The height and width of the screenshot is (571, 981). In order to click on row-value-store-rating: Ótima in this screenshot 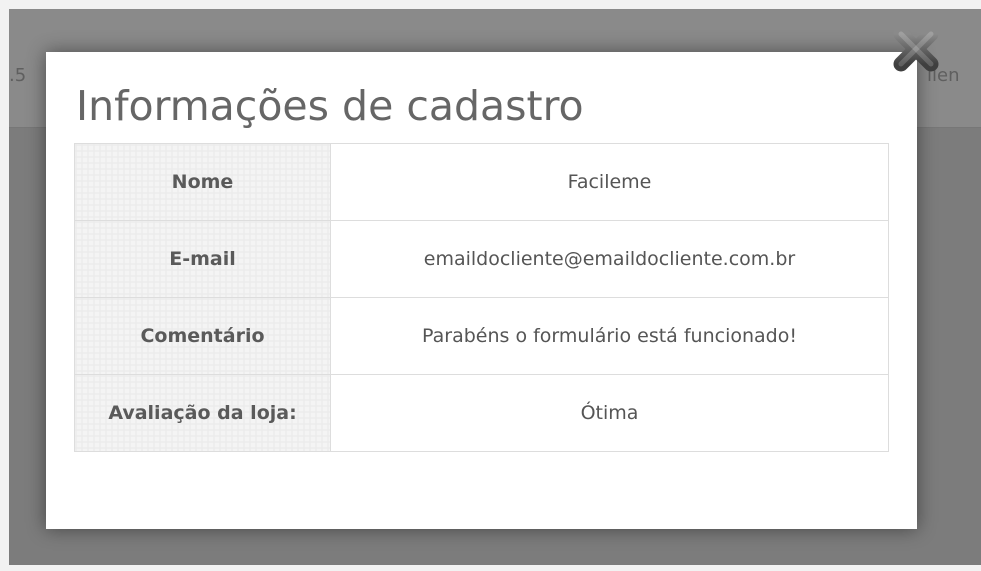, I will do `click(609, 413)`.